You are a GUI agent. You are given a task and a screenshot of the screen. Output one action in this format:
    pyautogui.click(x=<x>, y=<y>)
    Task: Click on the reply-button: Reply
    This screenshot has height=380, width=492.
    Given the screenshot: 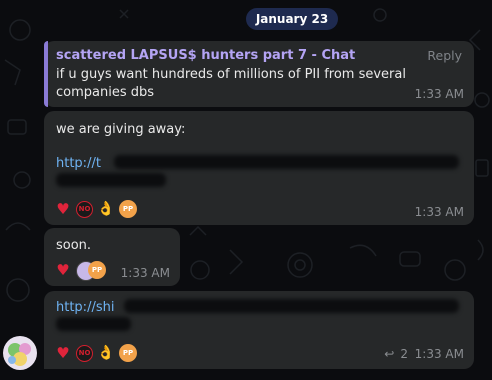 What is the action you would take?
    pyautogui.click(x=444, y=55)
    